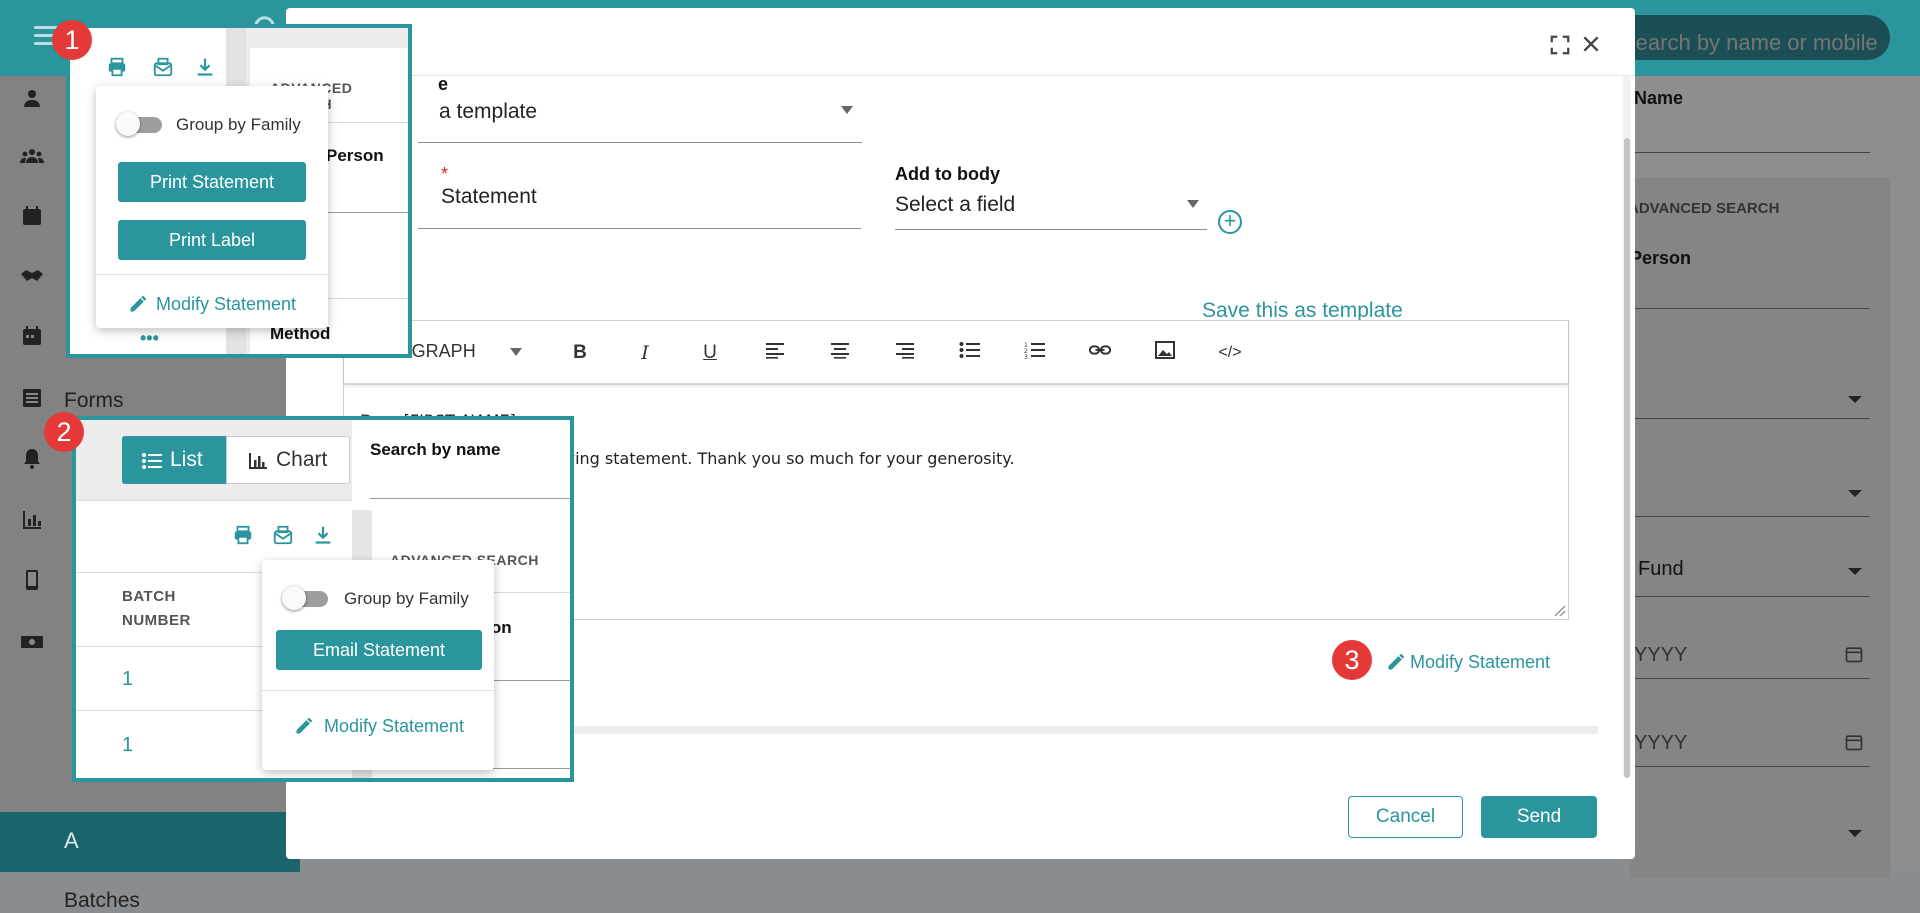 This screenshot has height=913, width=1920. I want to click on handshake-icon, so click(32, 276).